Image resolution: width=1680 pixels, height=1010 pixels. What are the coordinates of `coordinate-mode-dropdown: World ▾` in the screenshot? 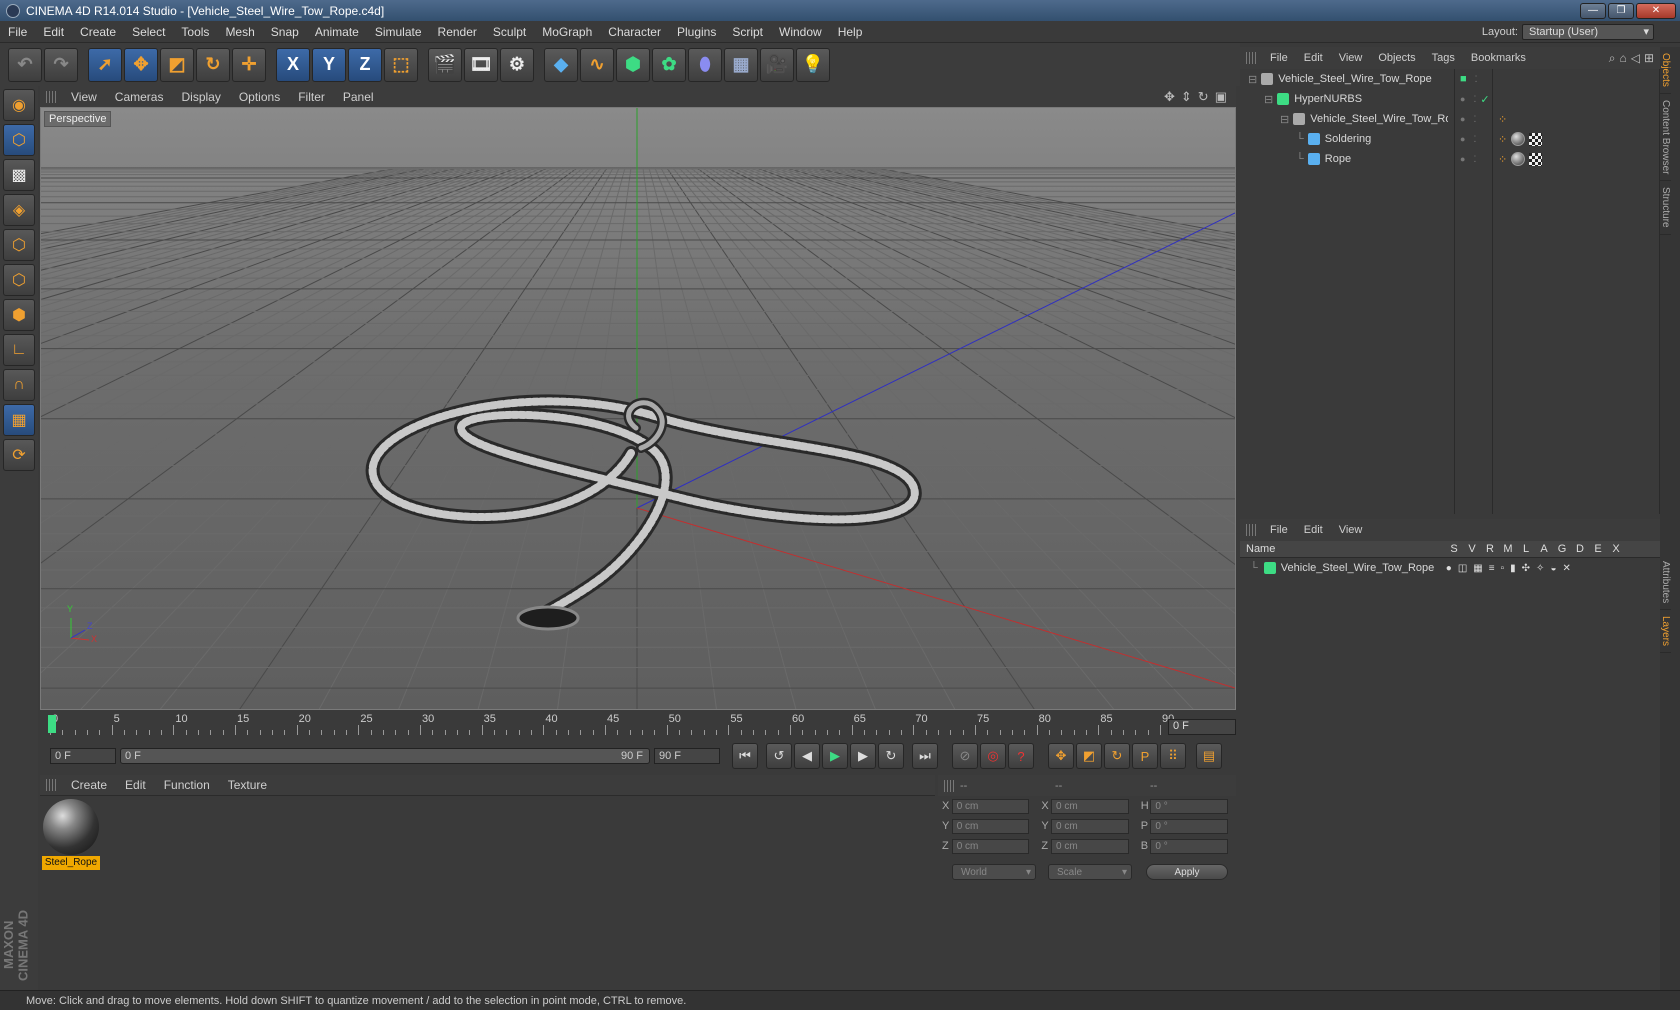 It's located at (994, 872).